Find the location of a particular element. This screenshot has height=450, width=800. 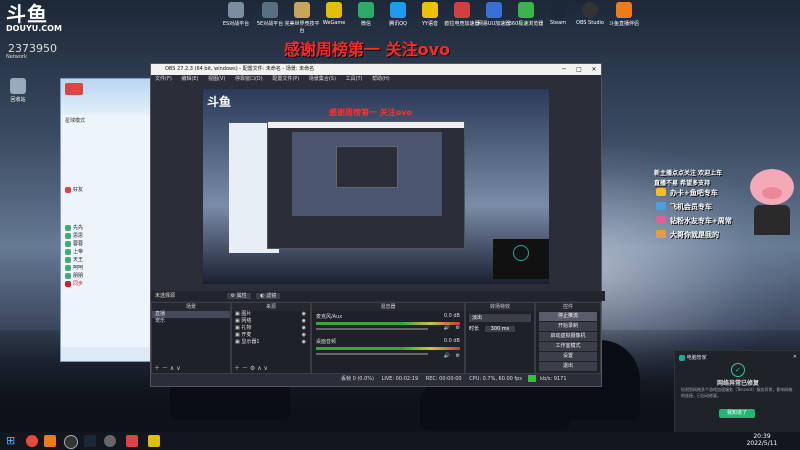

list-item: 呵呵 is located at coordinates (106, 268).